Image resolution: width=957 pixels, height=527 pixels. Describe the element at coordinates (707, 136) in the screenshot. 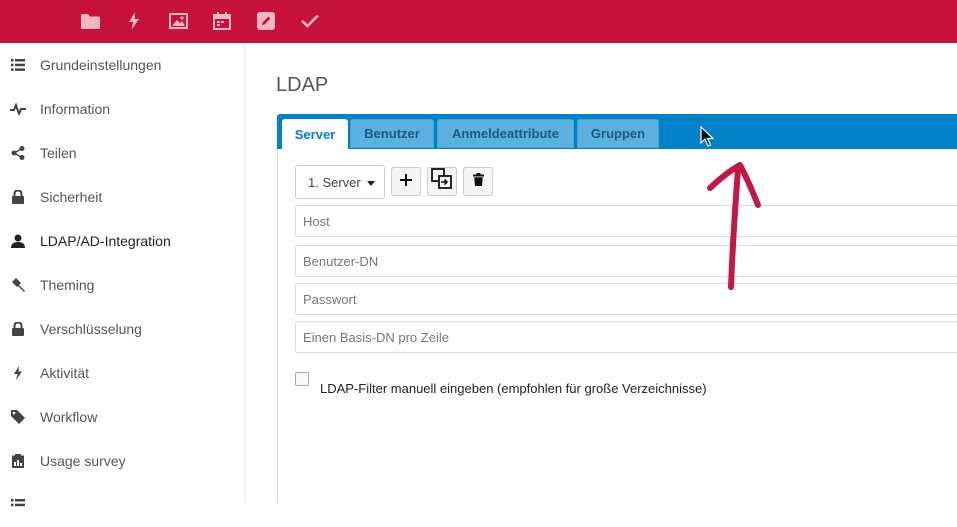

I see `mouse-cursor` at that location.